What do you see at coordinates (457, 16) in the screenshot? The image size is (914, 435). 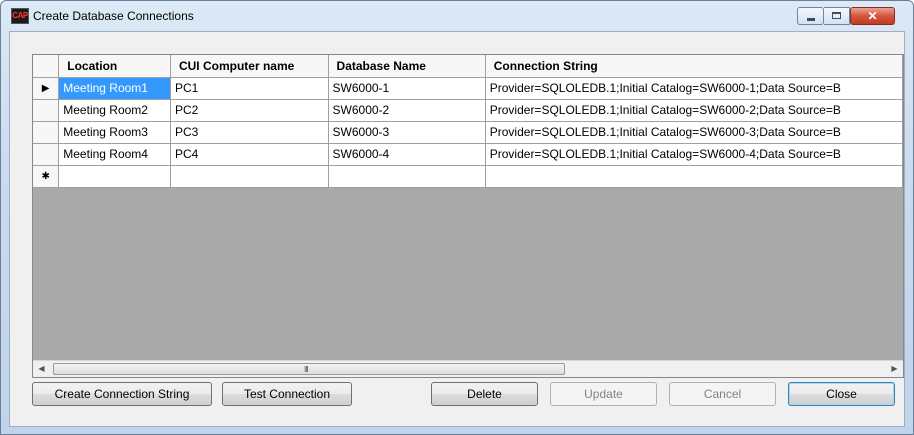 I see `title-bar: CAP Create Database Connections ✕` at bounding box center [457, 16].